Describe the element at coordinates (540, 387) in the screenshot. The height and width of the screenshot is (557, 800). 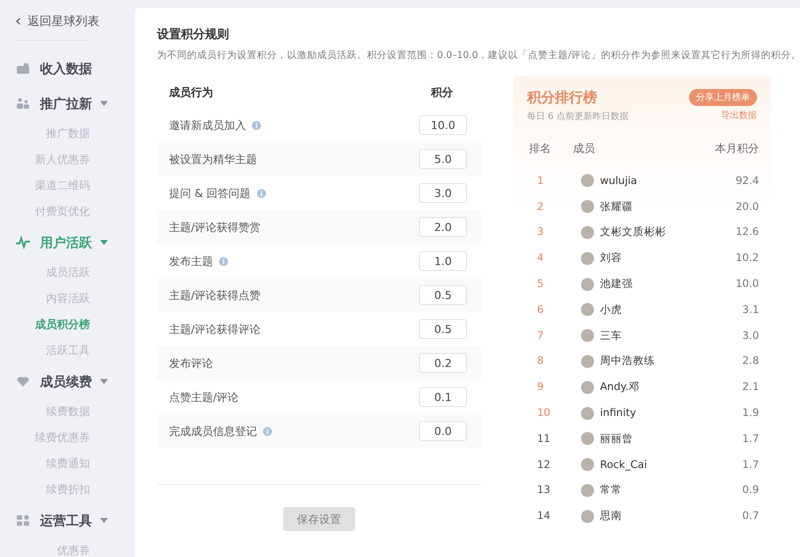
I see `rank-number: 9` at that location.